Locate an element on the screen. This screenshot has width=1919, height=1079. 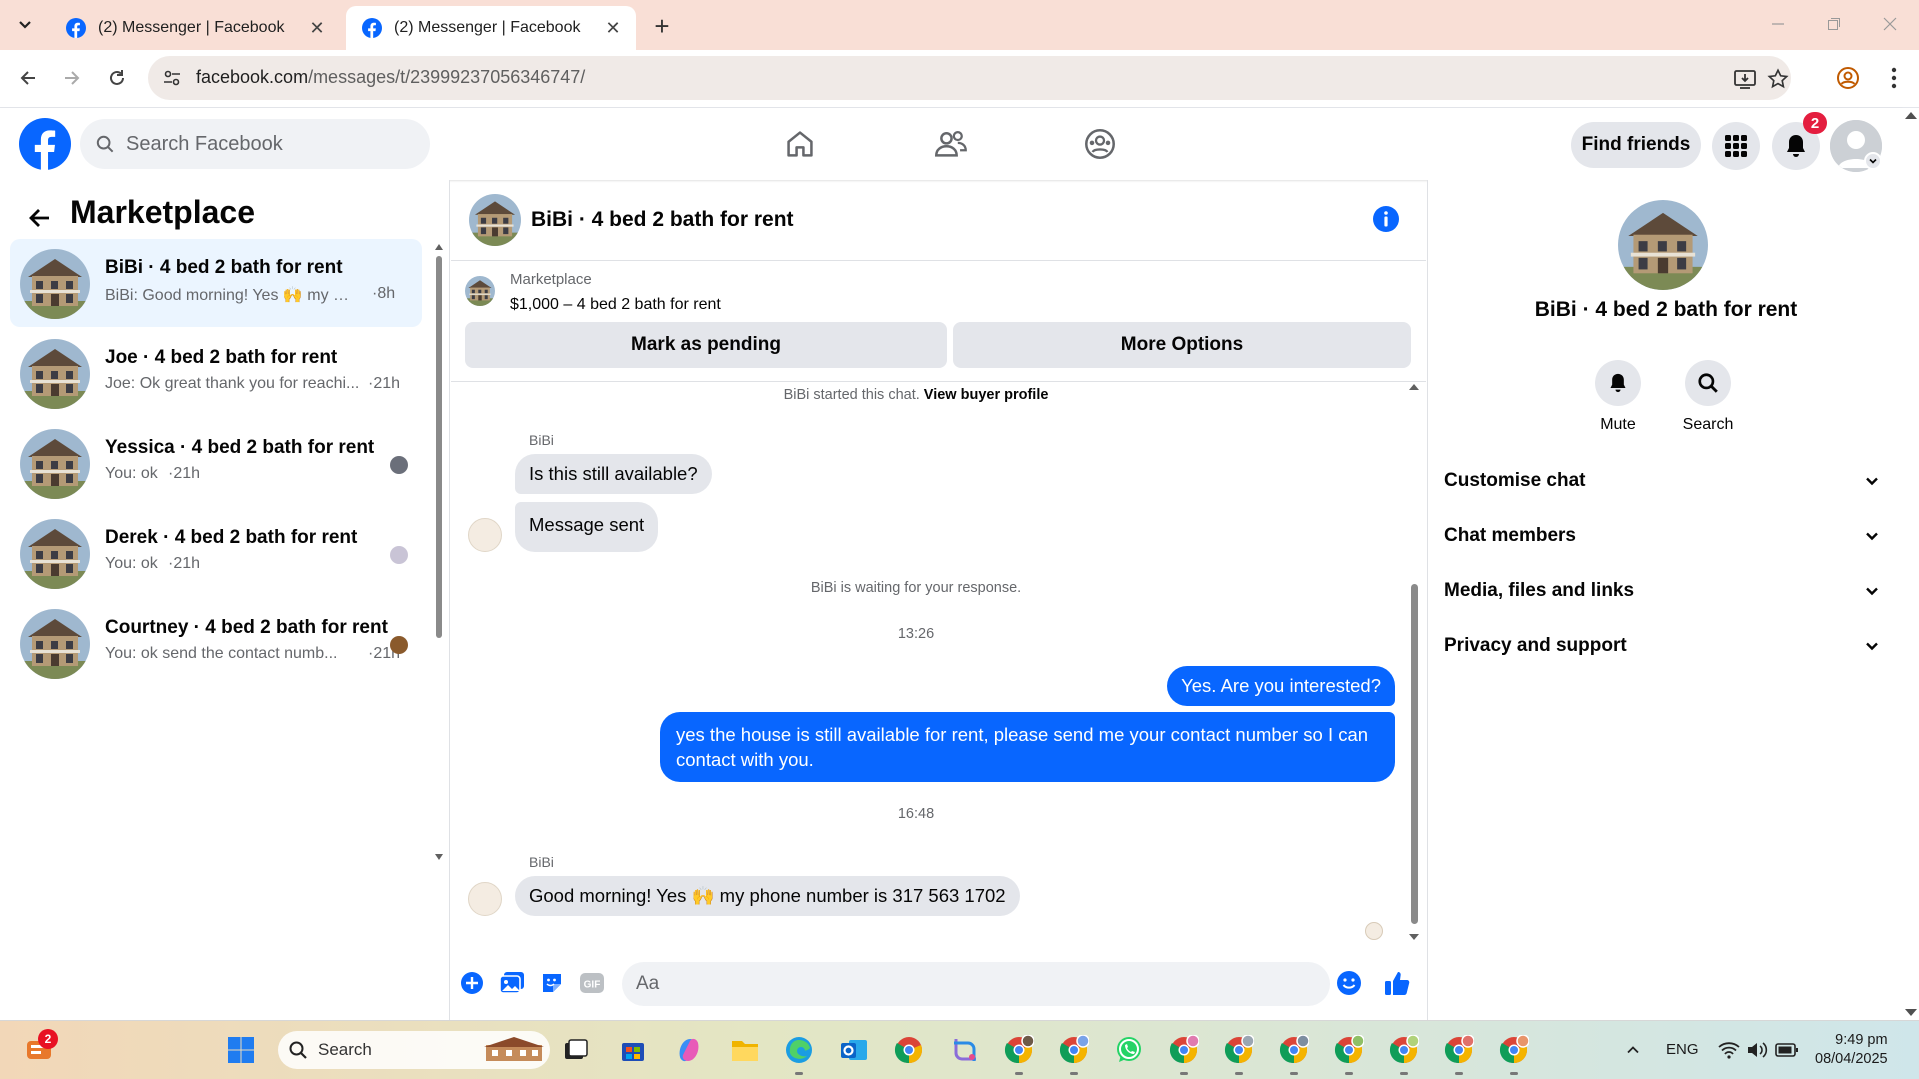
battery-icon is located at coordinates (1787, 1050).